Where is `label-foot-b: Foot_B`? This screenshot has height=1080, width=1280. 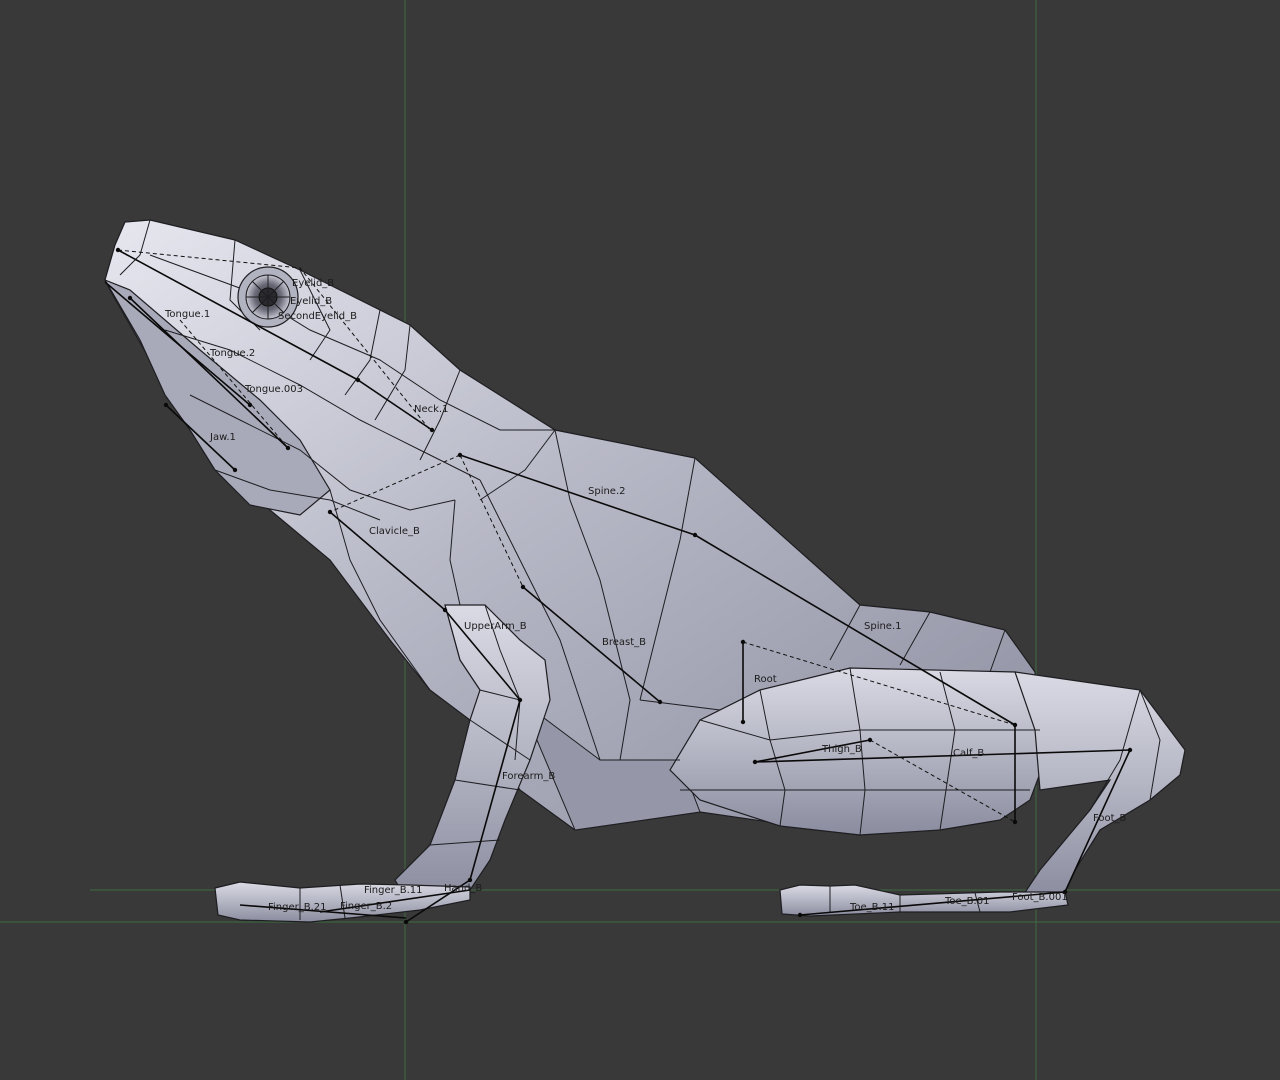
label-foot-b: Foot_B is located at coordinates (1110, 818).